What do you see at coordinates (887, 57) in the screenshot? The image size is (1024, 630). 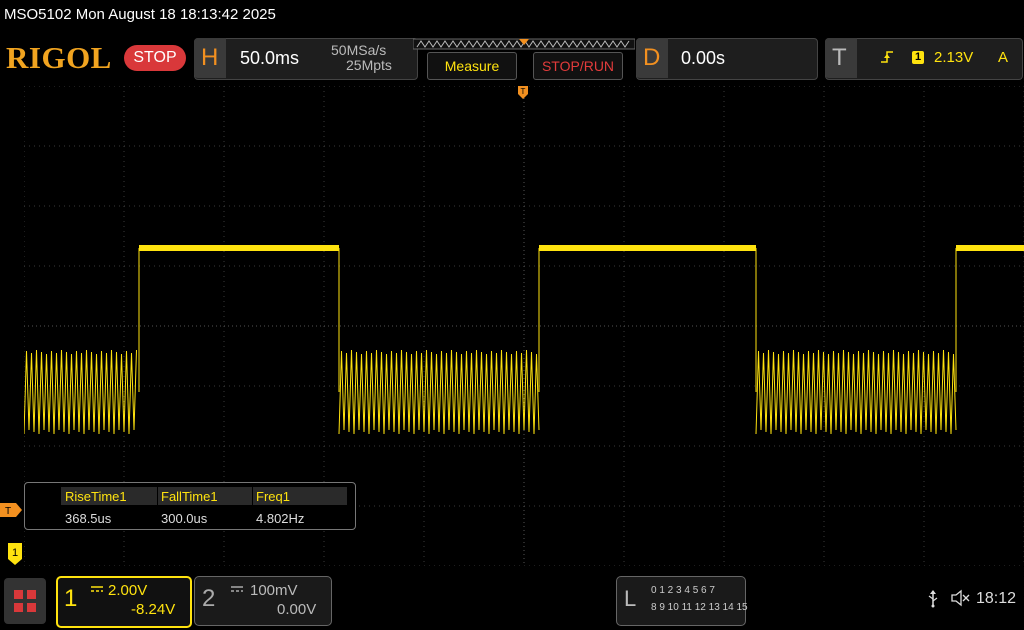 I see `rising-edge-icon` at bounding box center [887, 57].